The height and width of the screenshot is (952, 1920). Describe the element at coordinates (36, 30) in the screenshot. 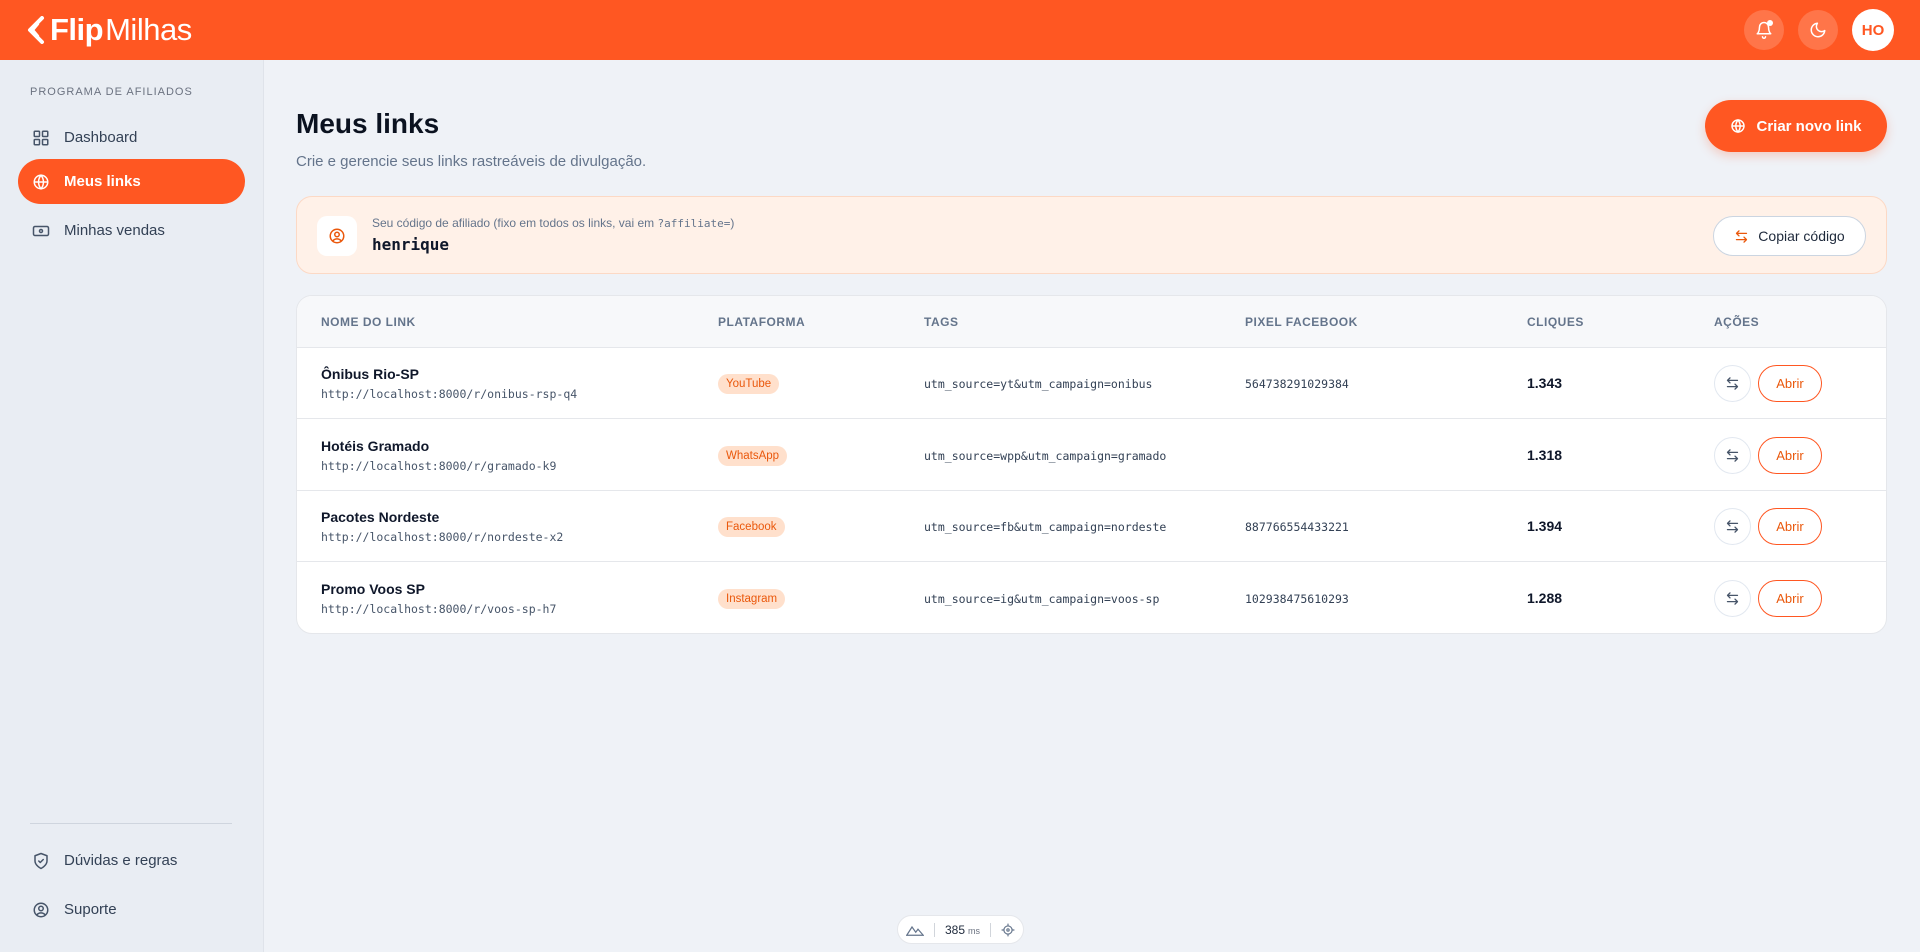

I see `logo-chevron-icon` at that location.